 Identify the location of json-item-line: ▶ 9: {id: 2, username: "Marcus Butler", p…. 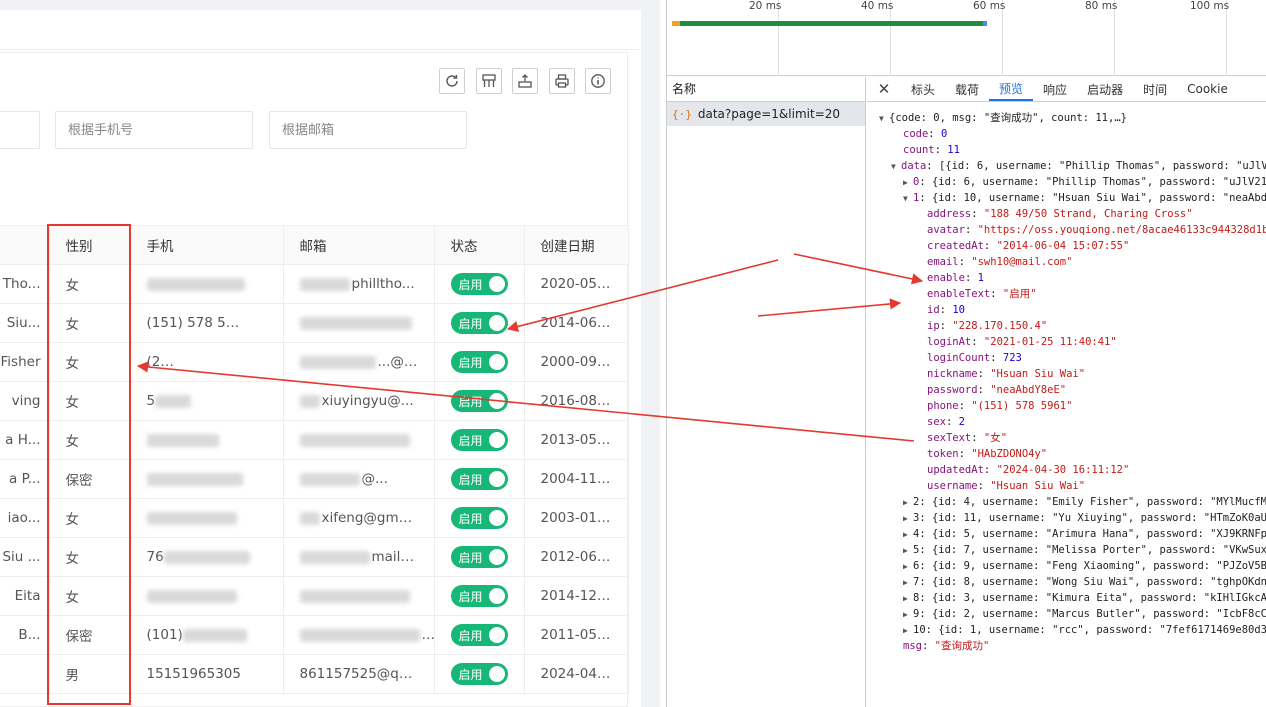
(1066, 614).